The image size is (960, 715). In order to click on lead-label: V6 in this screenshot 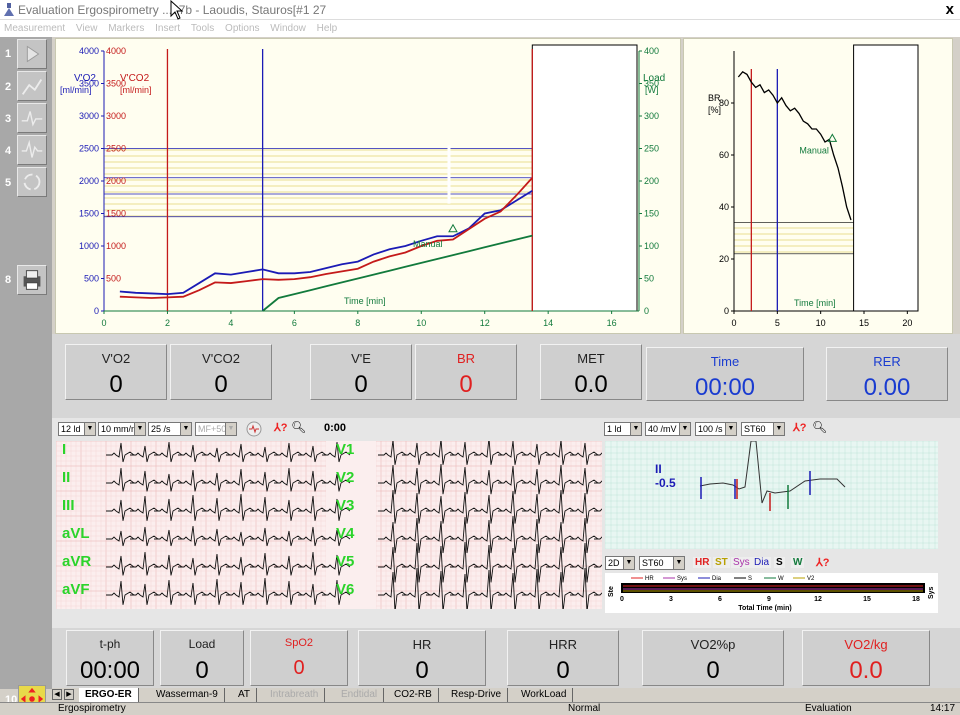, I will do `click(345, 589)`.